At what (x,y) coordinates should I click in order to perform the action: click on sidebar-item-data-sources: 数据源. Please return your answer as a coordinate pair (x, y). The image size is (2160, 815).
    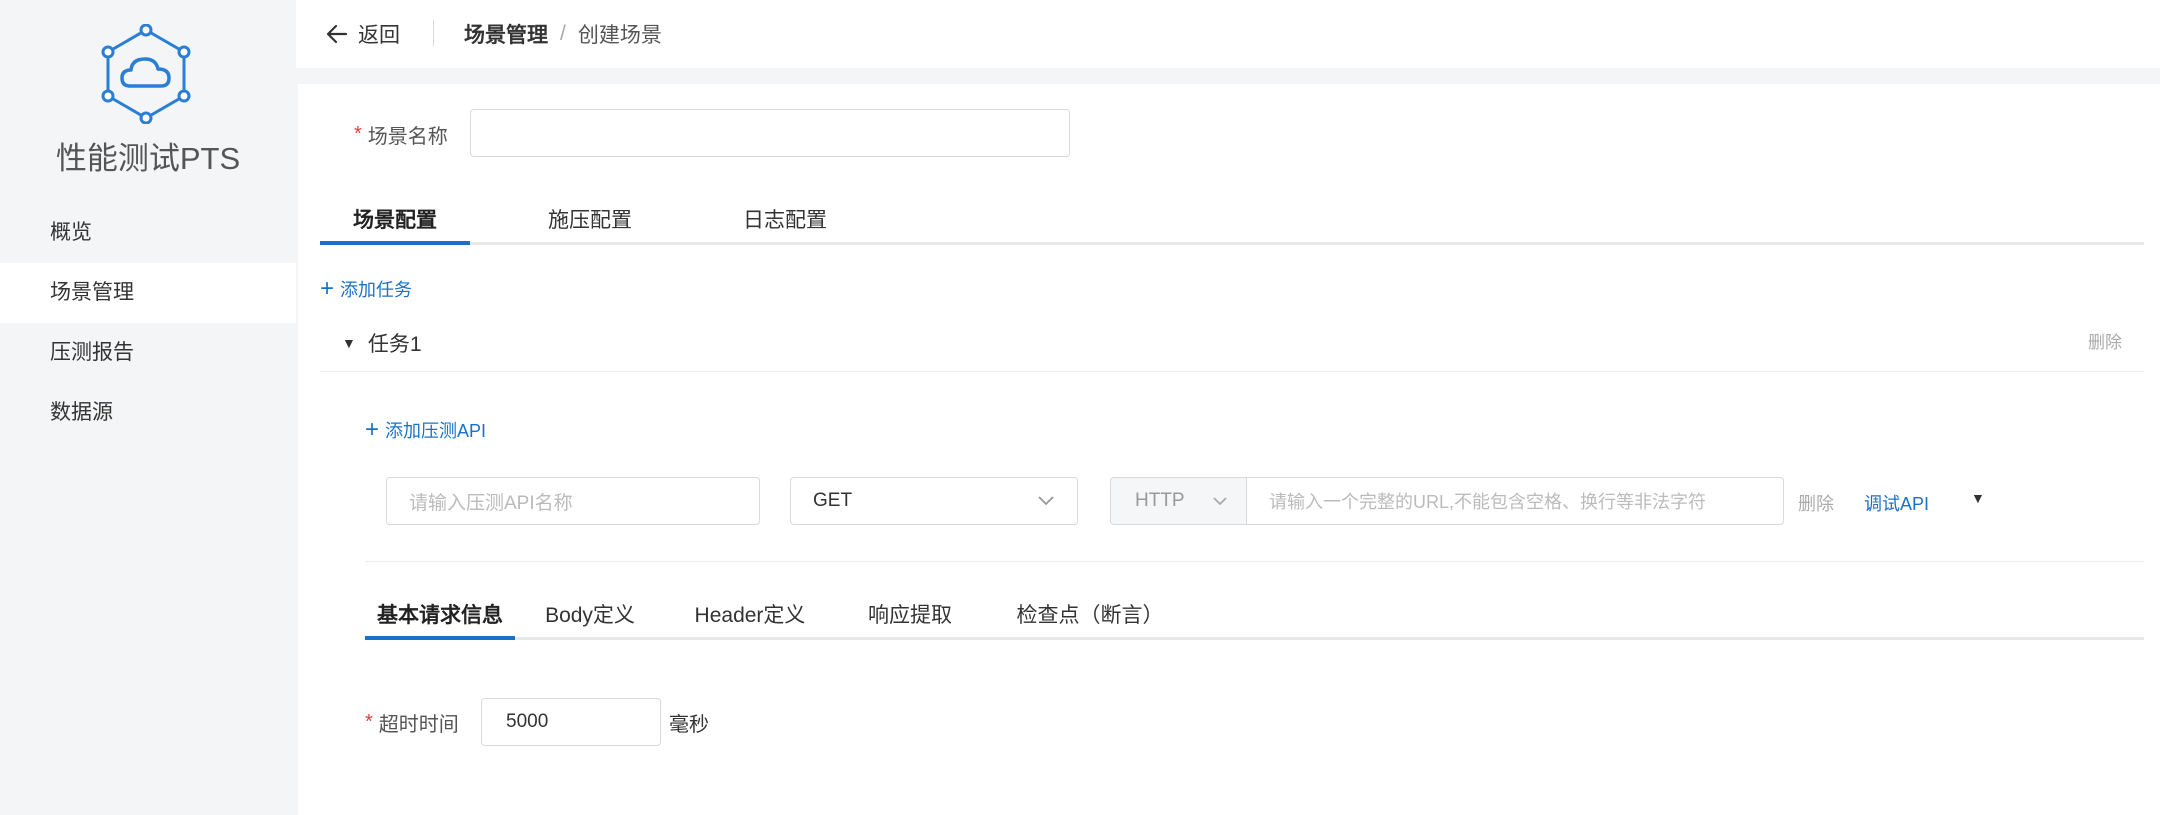
    Looking at the image, I should click on (148, 413).